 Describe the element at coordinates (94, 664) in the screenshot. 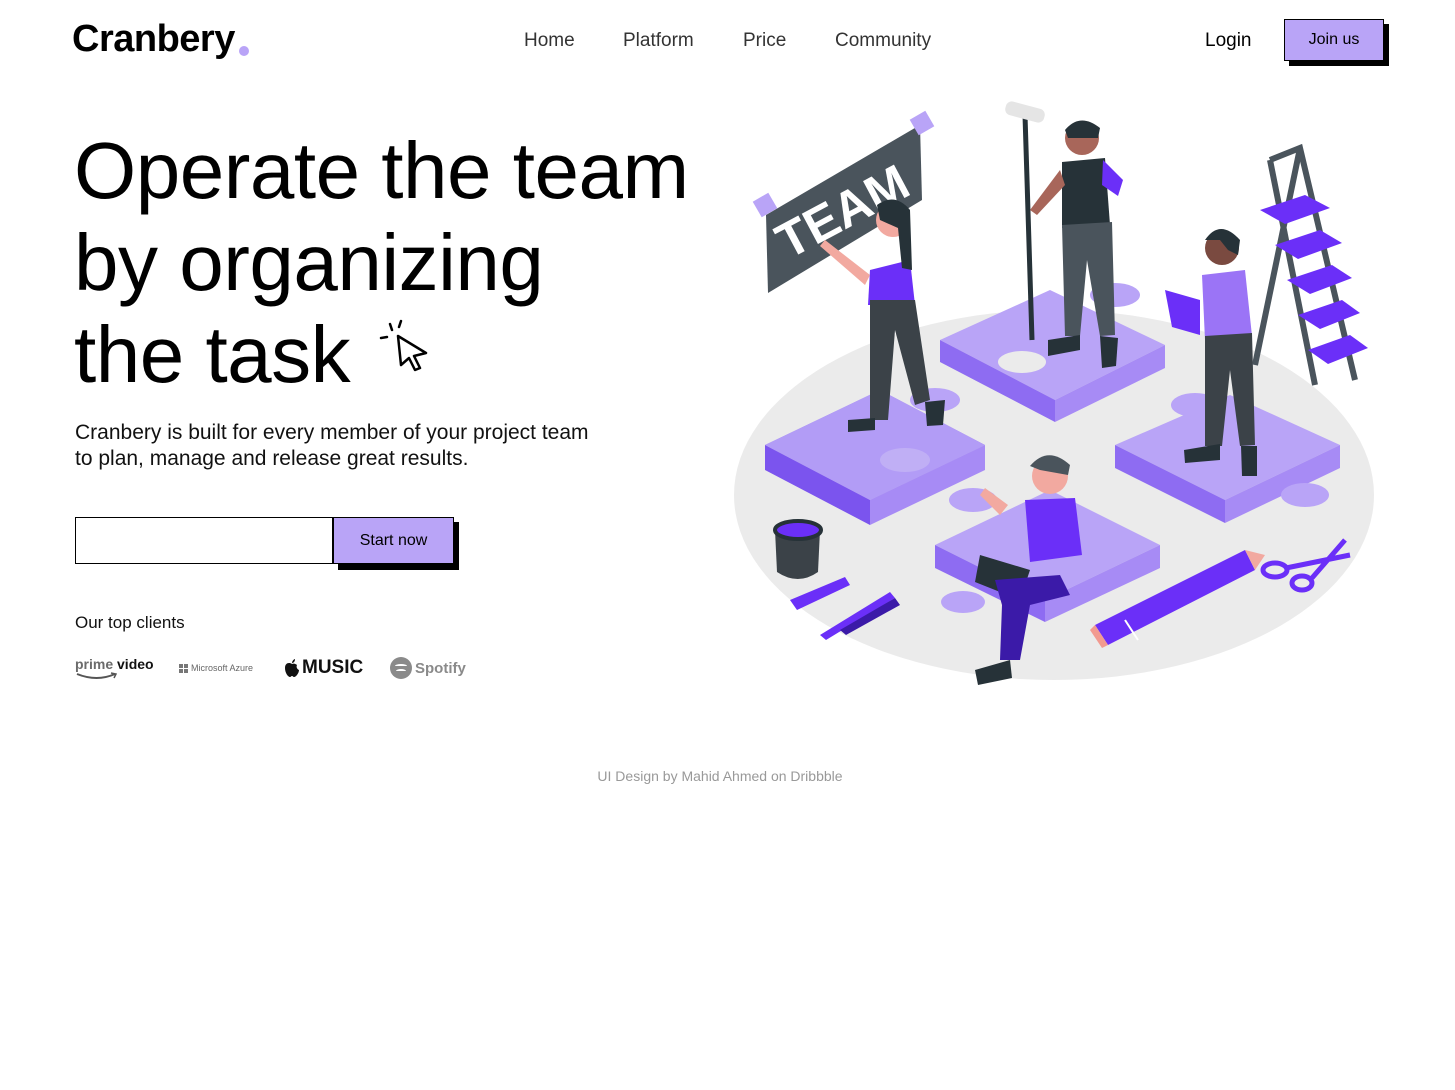

I see `prime-text: prime` at that location.